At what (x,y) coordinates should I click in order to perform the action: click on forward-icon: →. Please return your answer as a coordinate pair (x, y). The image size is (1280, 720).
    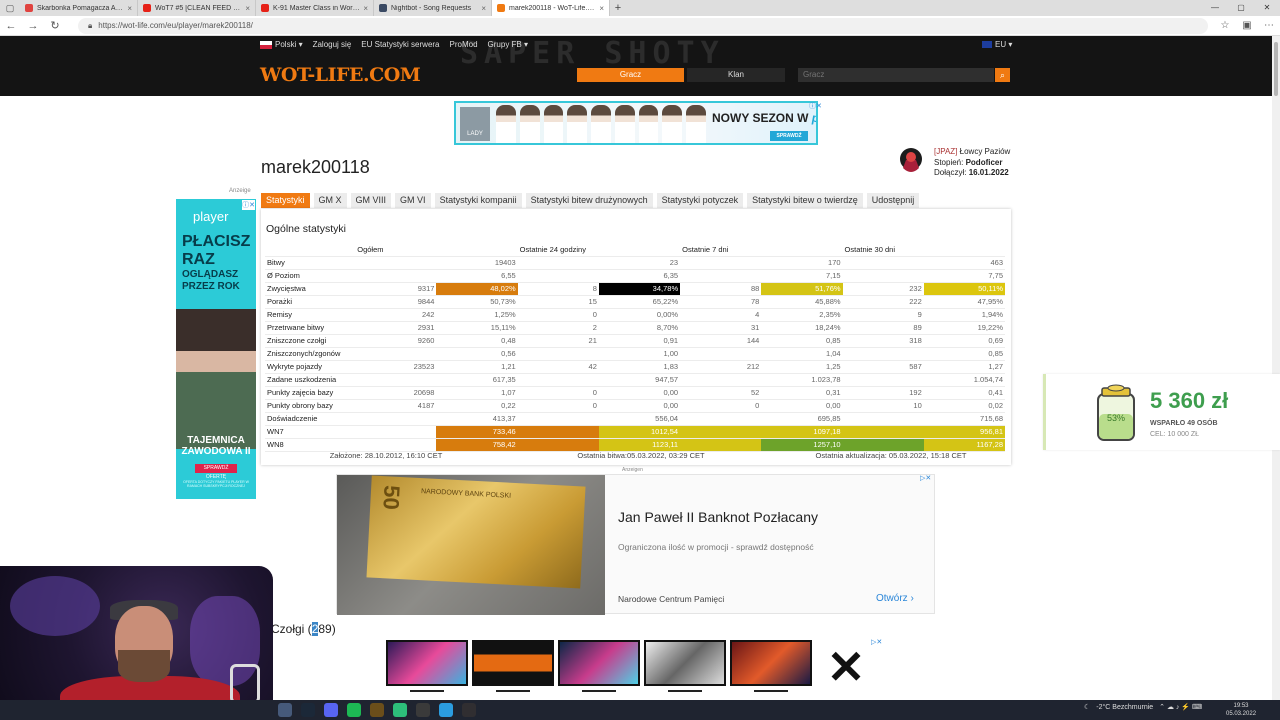
    Looking at the image, I should click on (33, 26).